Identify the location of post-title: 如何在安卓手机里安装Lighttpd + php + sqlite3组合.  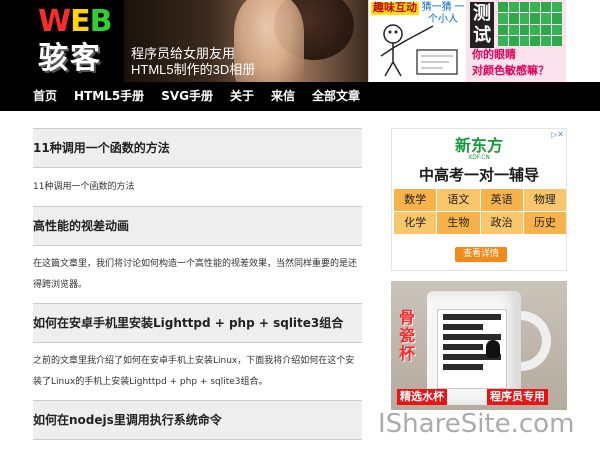
(197, 323).